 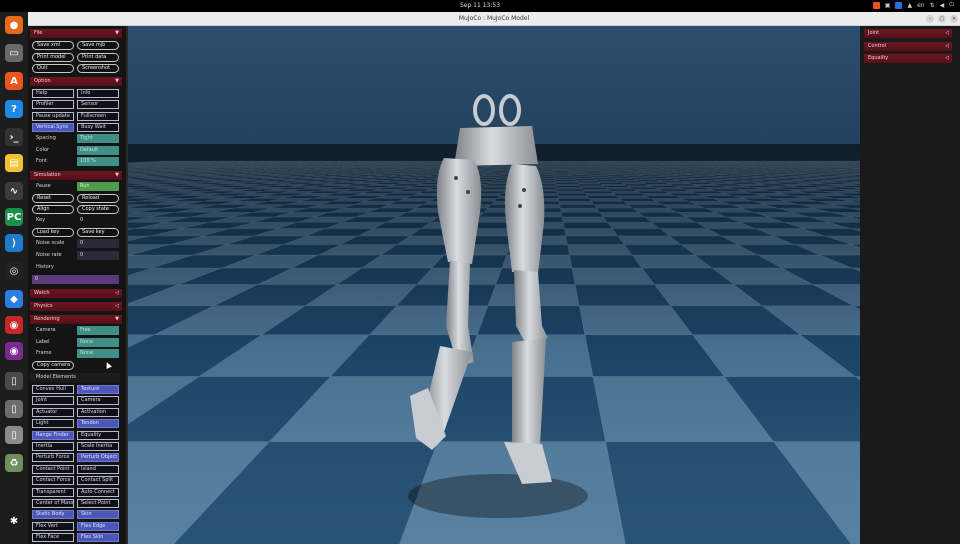 What do you see at coordinates (98, 198) in the screenshot?
I see `reload-button: Reload` at bounding box center [98, 198].